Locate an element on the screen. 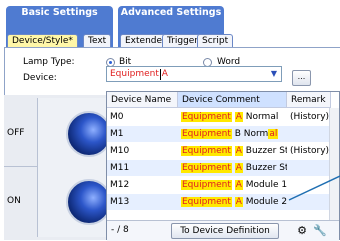 This screenshot has width=340, height=241. dropdown-header: Device Name Device Comment Remark is located at coordinates (223, 100).